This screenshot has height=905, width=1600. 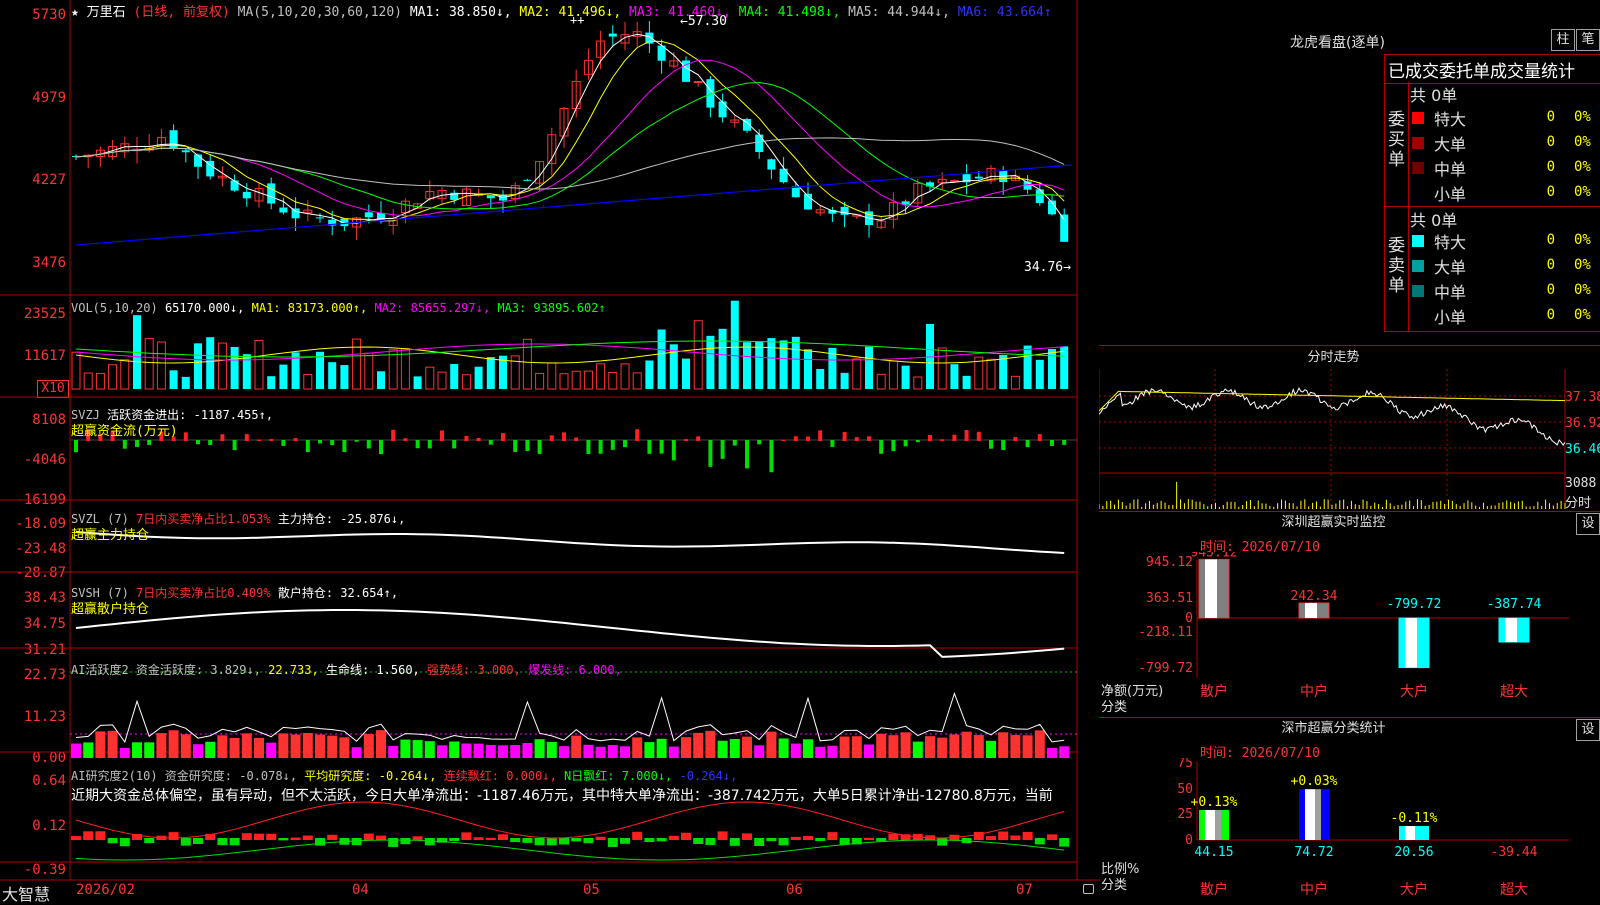 What do you see at coordinates (1550, 265) in the screenshot?
I see `order-count: 0` at bounding box center [1550, 265].